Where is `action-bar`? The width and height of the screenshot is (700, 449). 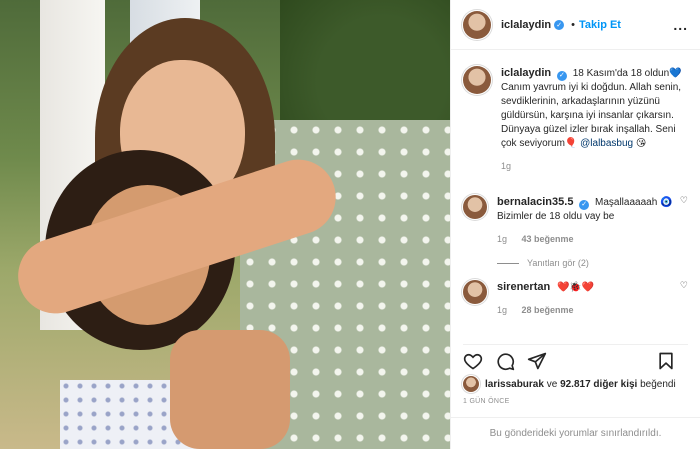
action-bar is located at coordinates (575, 359).